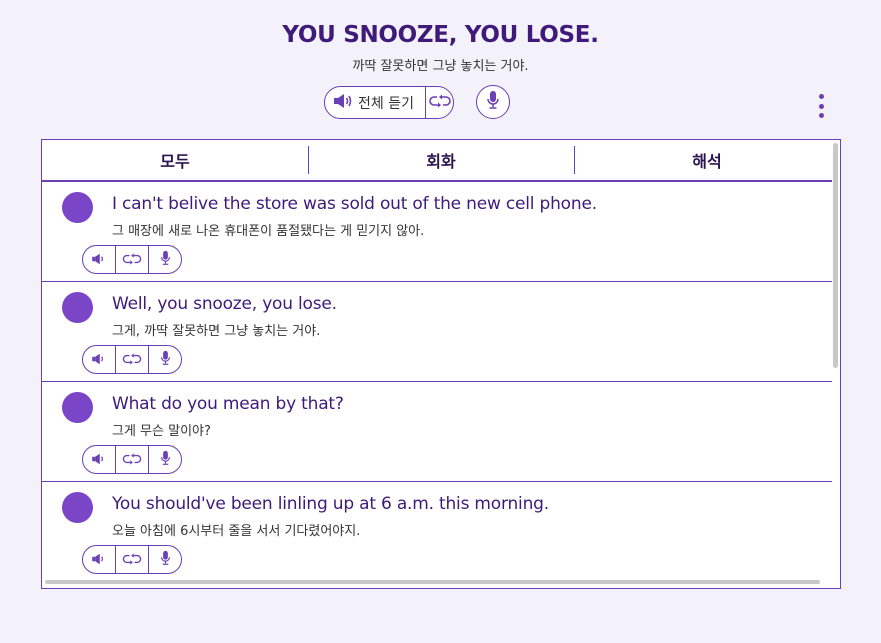  I want to click on horizontal-scroll-thumb, so click(432, 582).